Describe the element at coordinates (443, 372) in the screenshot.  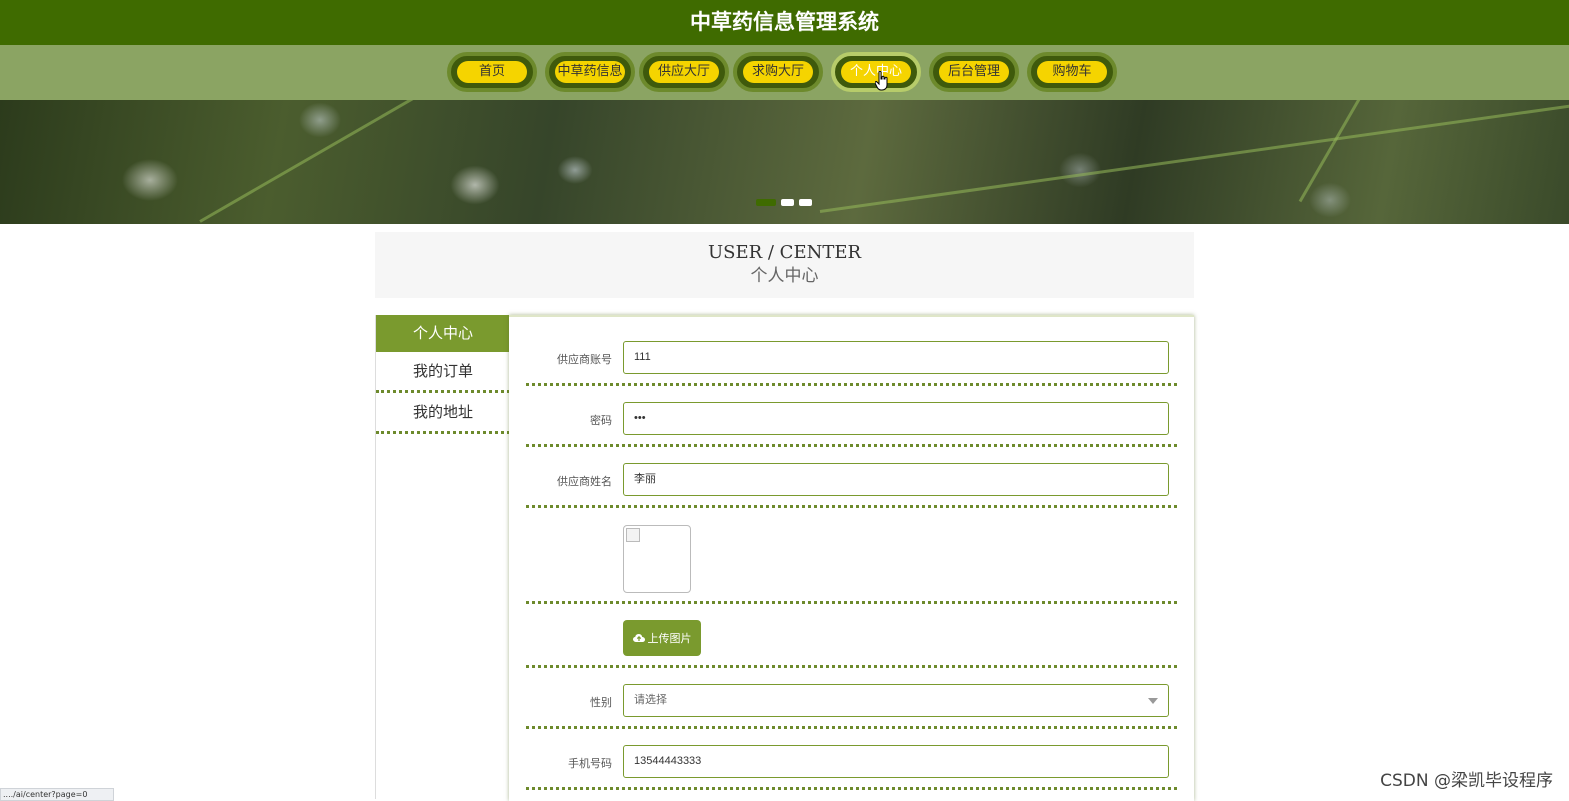
I see `sidebar-item-my-orders: 我的订单` at that location.